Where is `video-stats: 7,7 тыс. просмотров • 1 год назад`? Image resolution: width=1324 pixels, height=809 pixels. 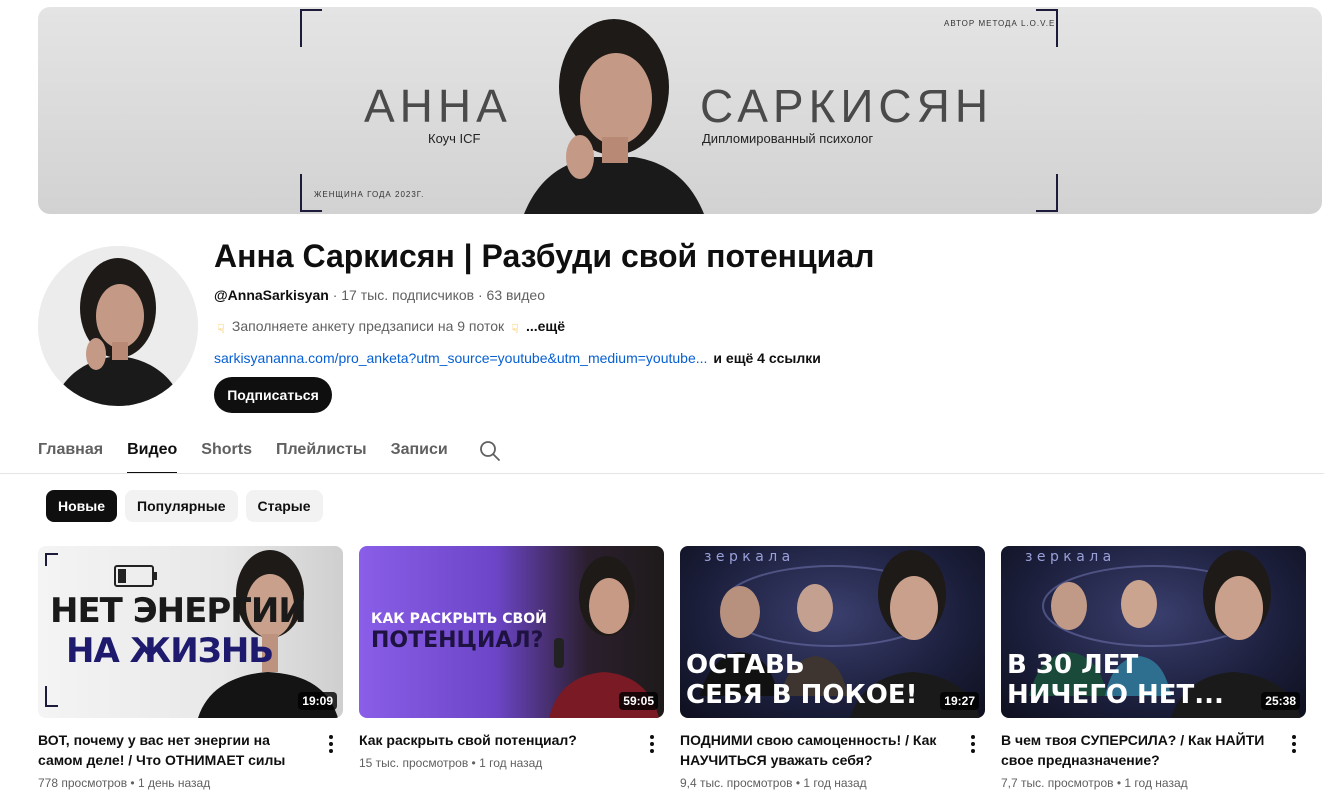
video-stats: 7,7 тыс. просмотров • 1 год назад is located at coordinates (1094, 783).